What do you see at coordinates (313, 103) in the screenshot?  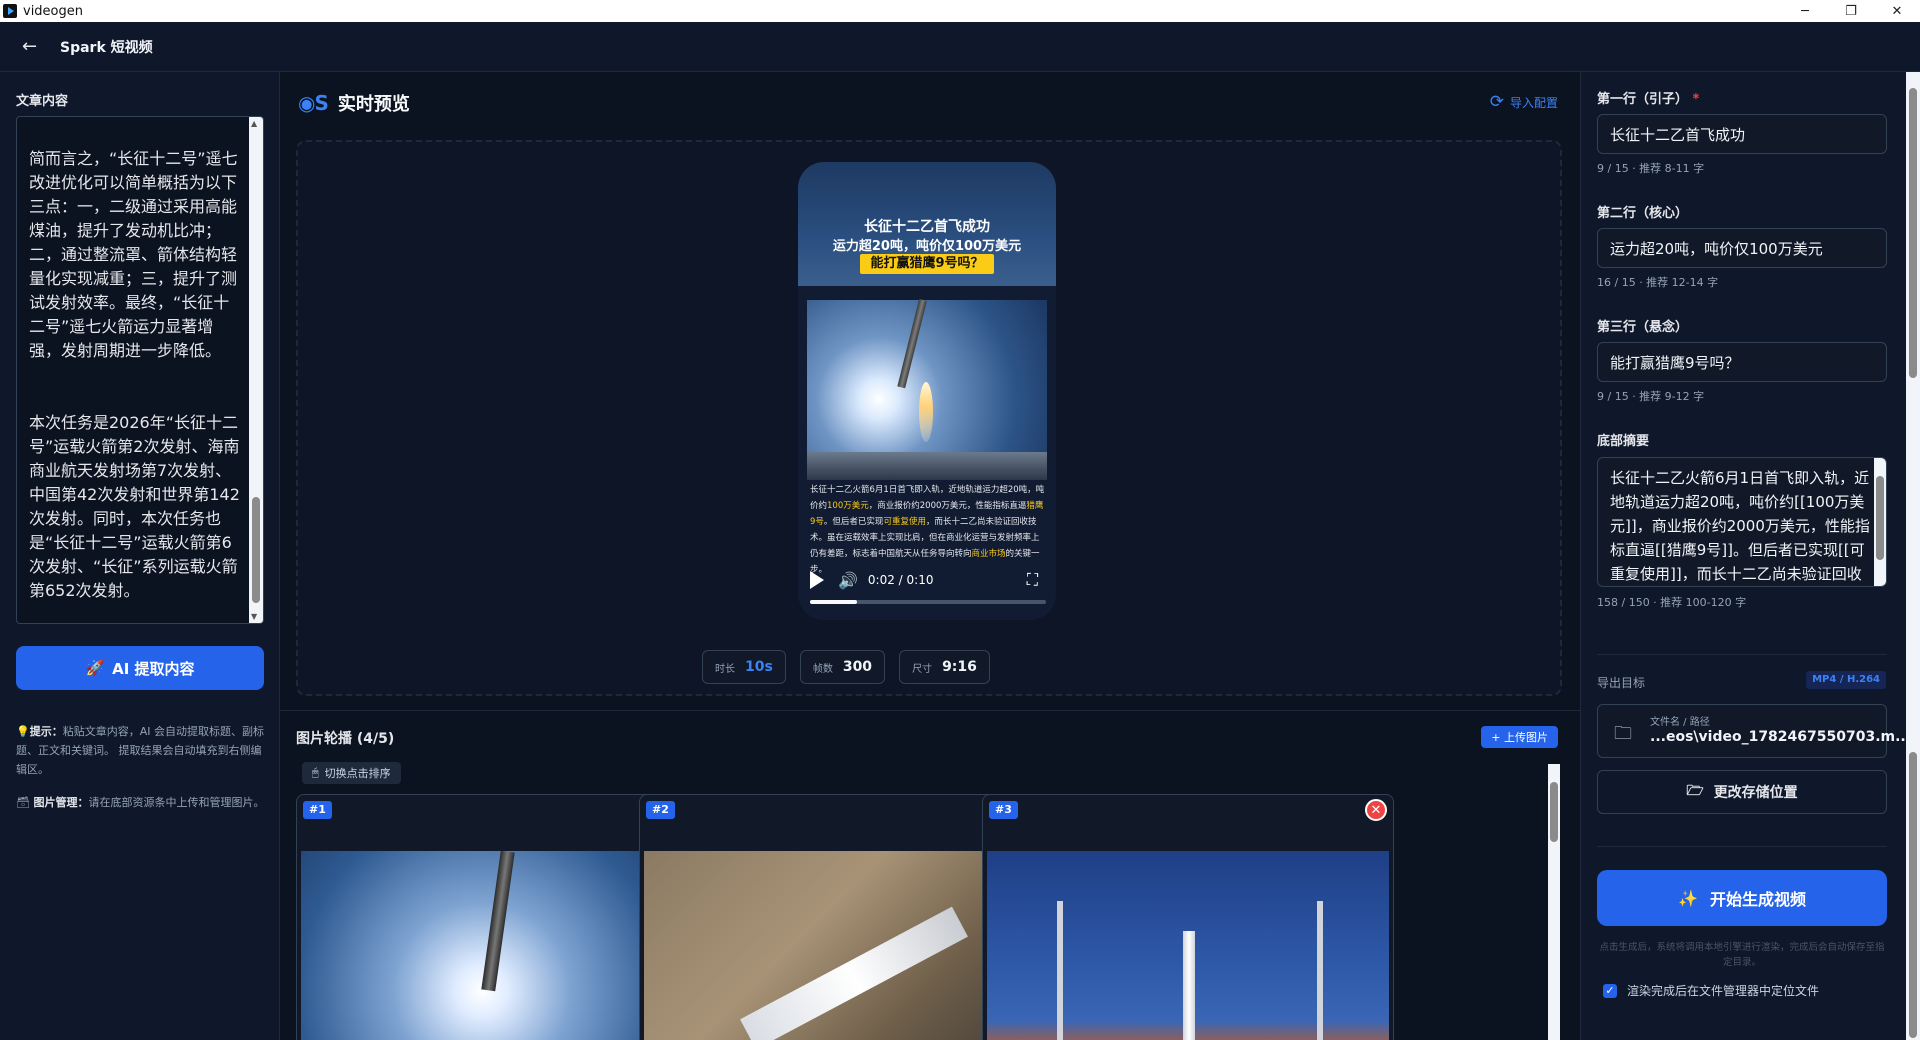 I see `preview-eye-icon: ◉S` at bounding box center [313, 103].